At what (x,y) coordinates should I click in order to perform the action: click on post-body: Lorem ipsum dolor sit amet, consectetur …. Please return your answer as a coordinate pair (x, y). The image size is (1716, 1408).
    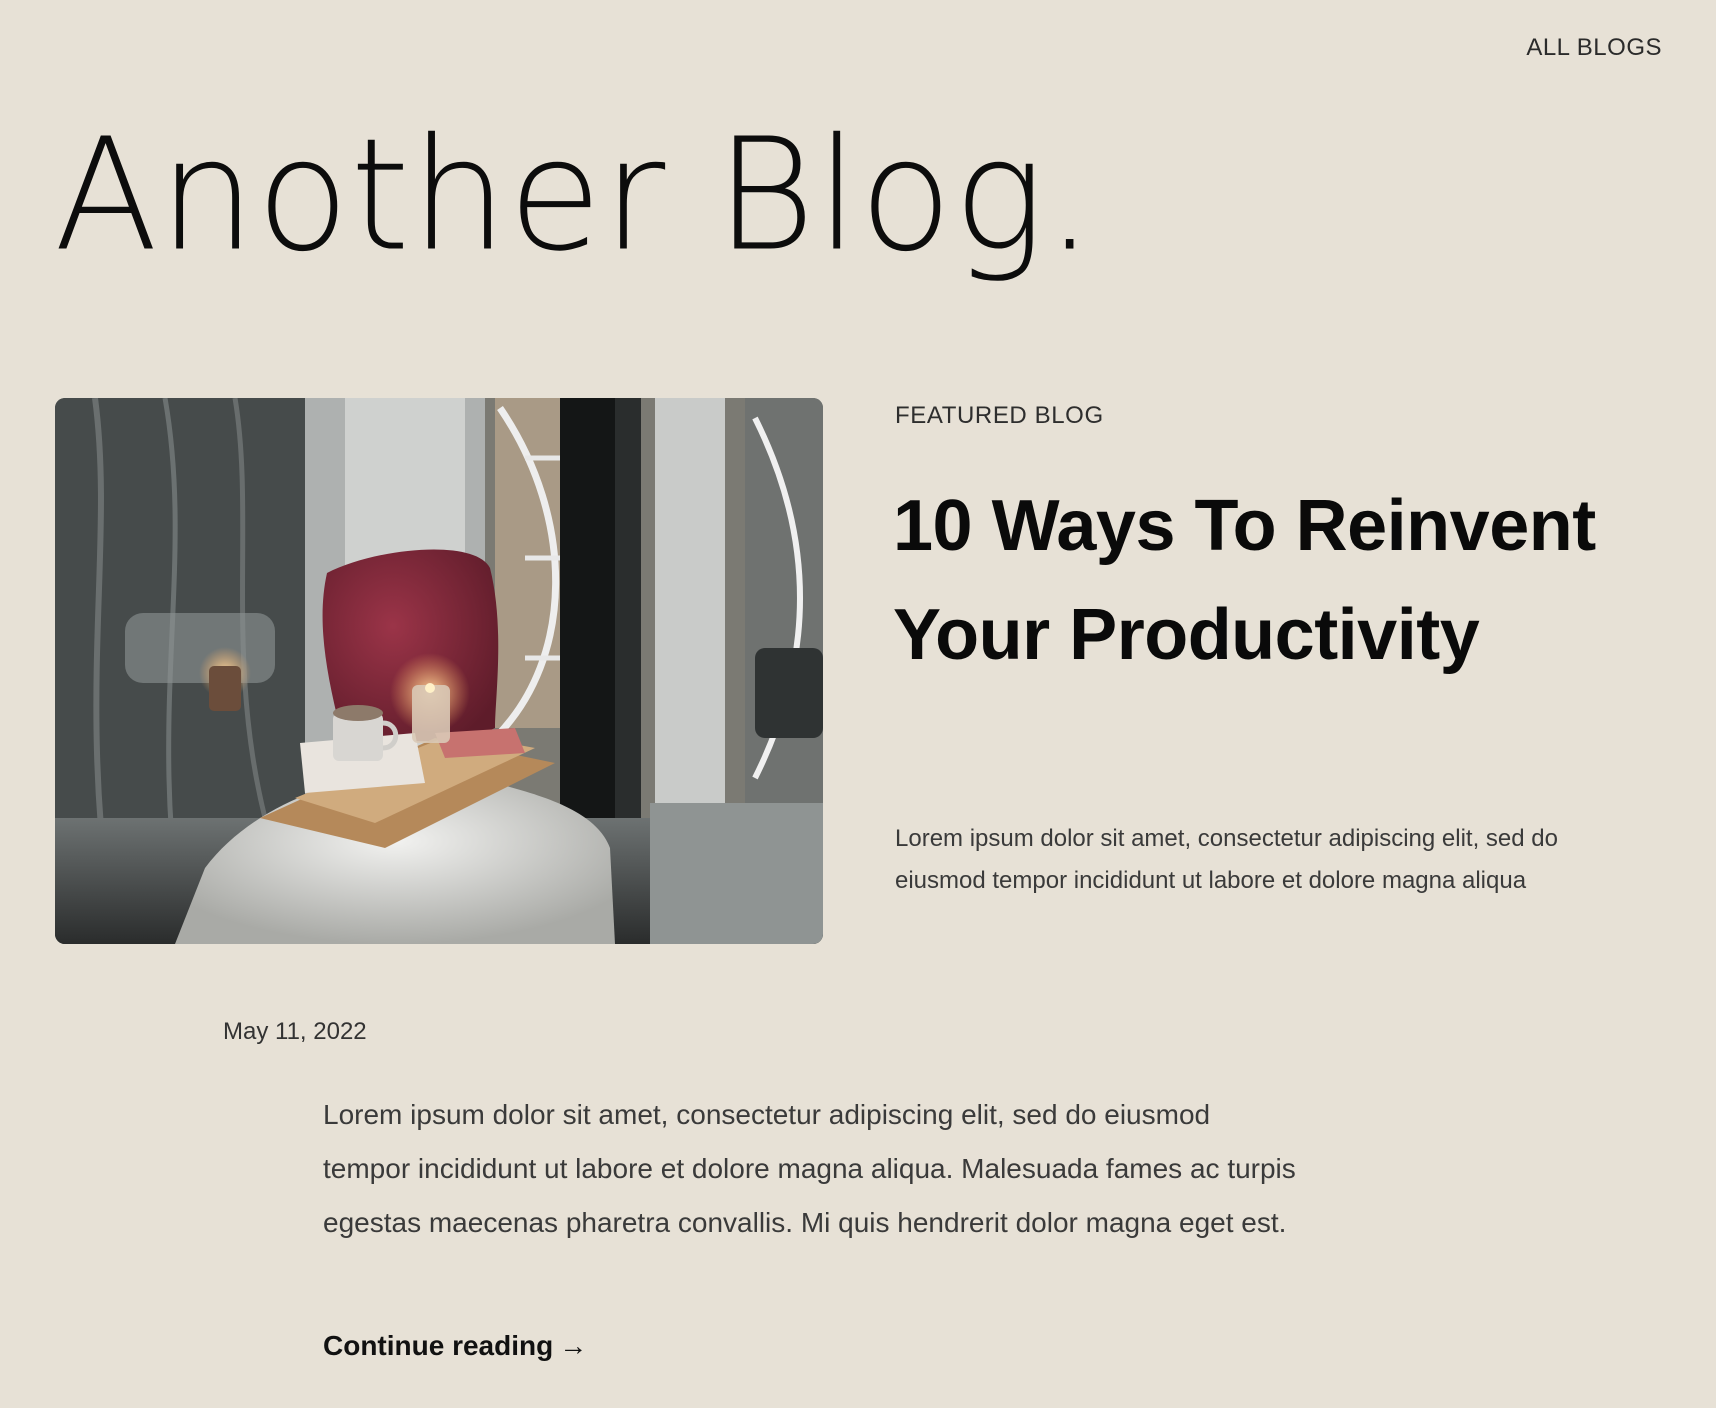
    Looking at the image, I should click on (809, 1168).